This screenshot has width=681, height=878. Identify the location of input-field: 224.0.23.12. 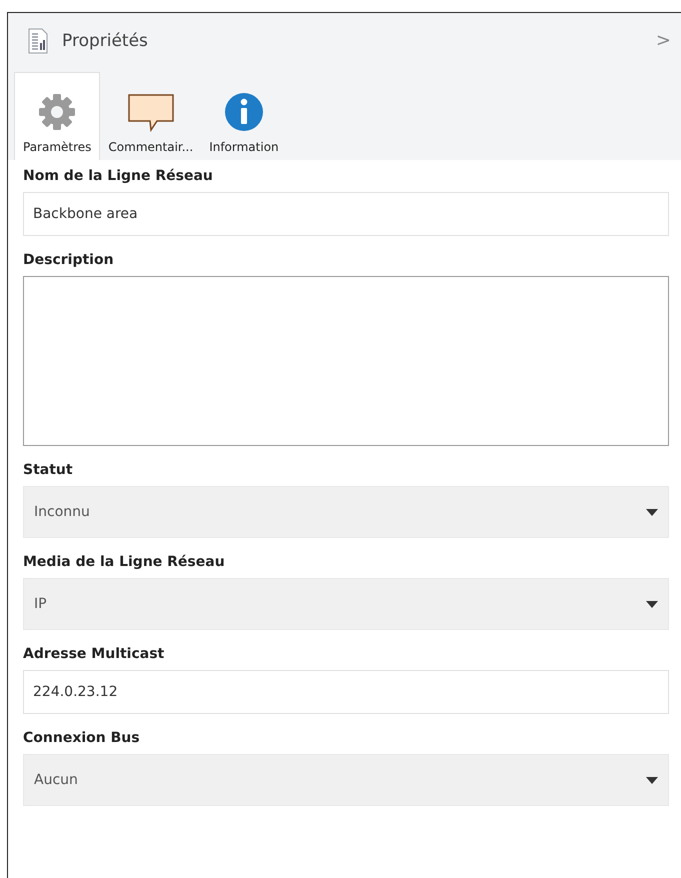
(346, 692).